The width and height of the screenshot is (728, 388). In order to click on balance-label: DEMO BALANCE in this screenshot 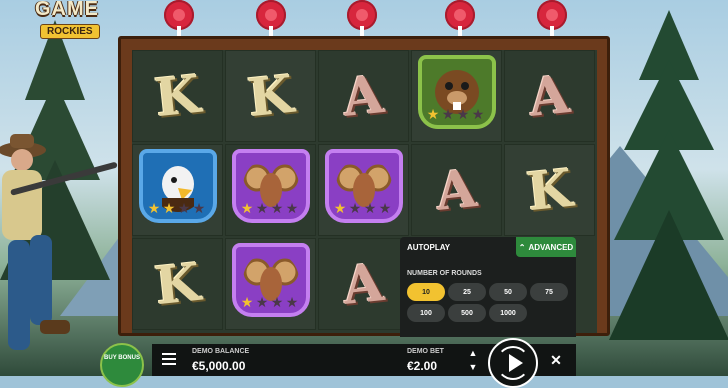, I will do `click(221, 351)`.